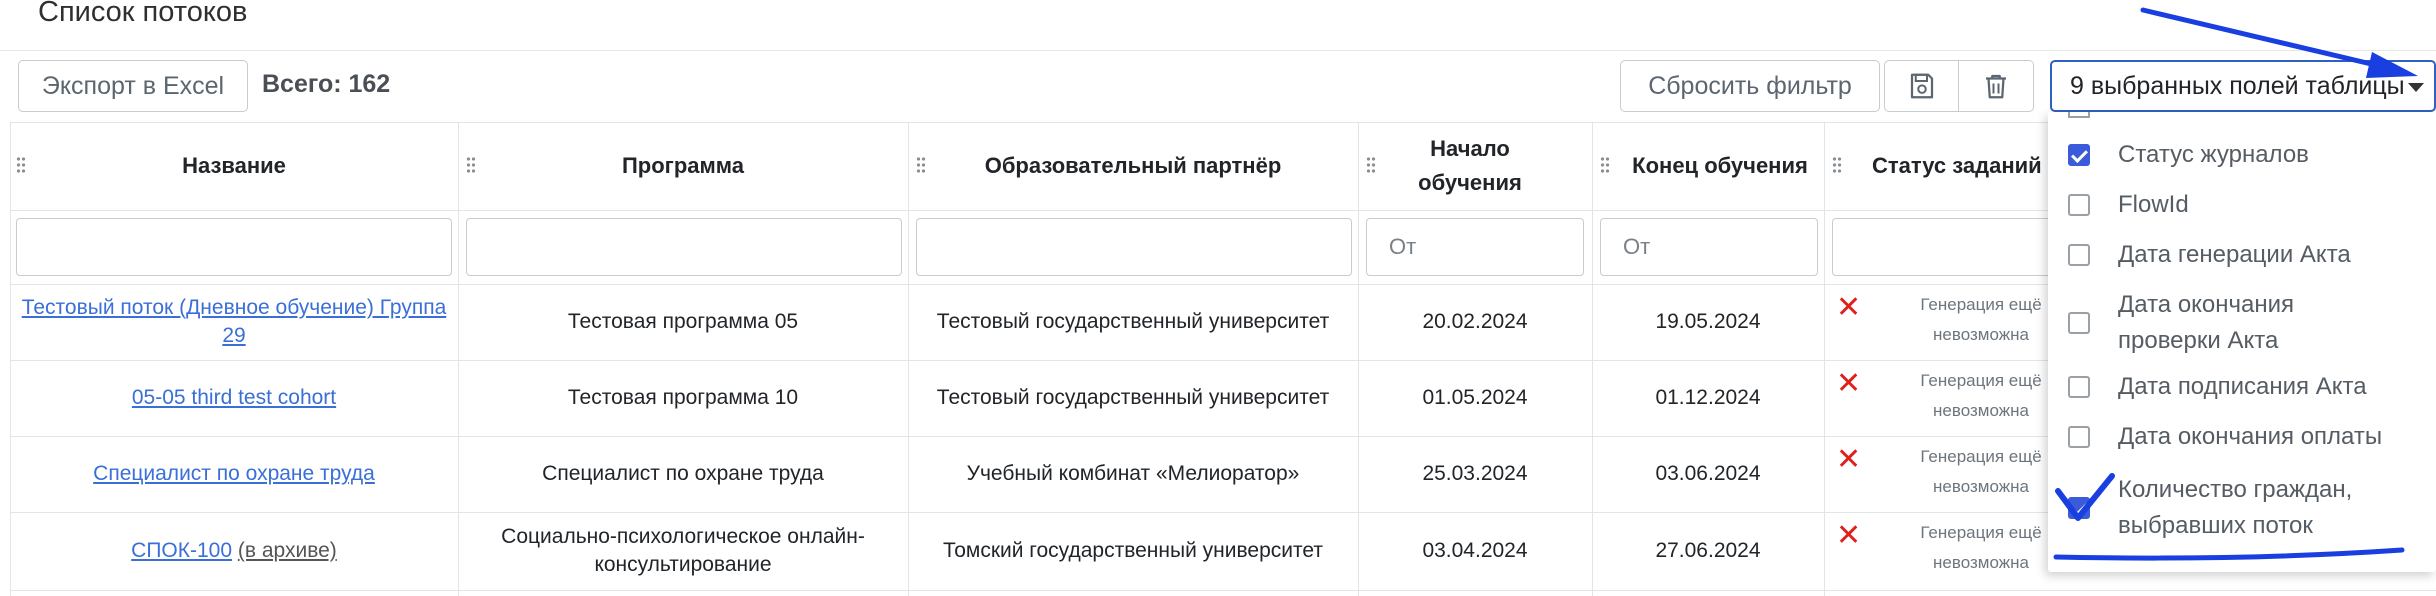  I want to click on table-row: Специалист по охране труда, so click(234, 474).